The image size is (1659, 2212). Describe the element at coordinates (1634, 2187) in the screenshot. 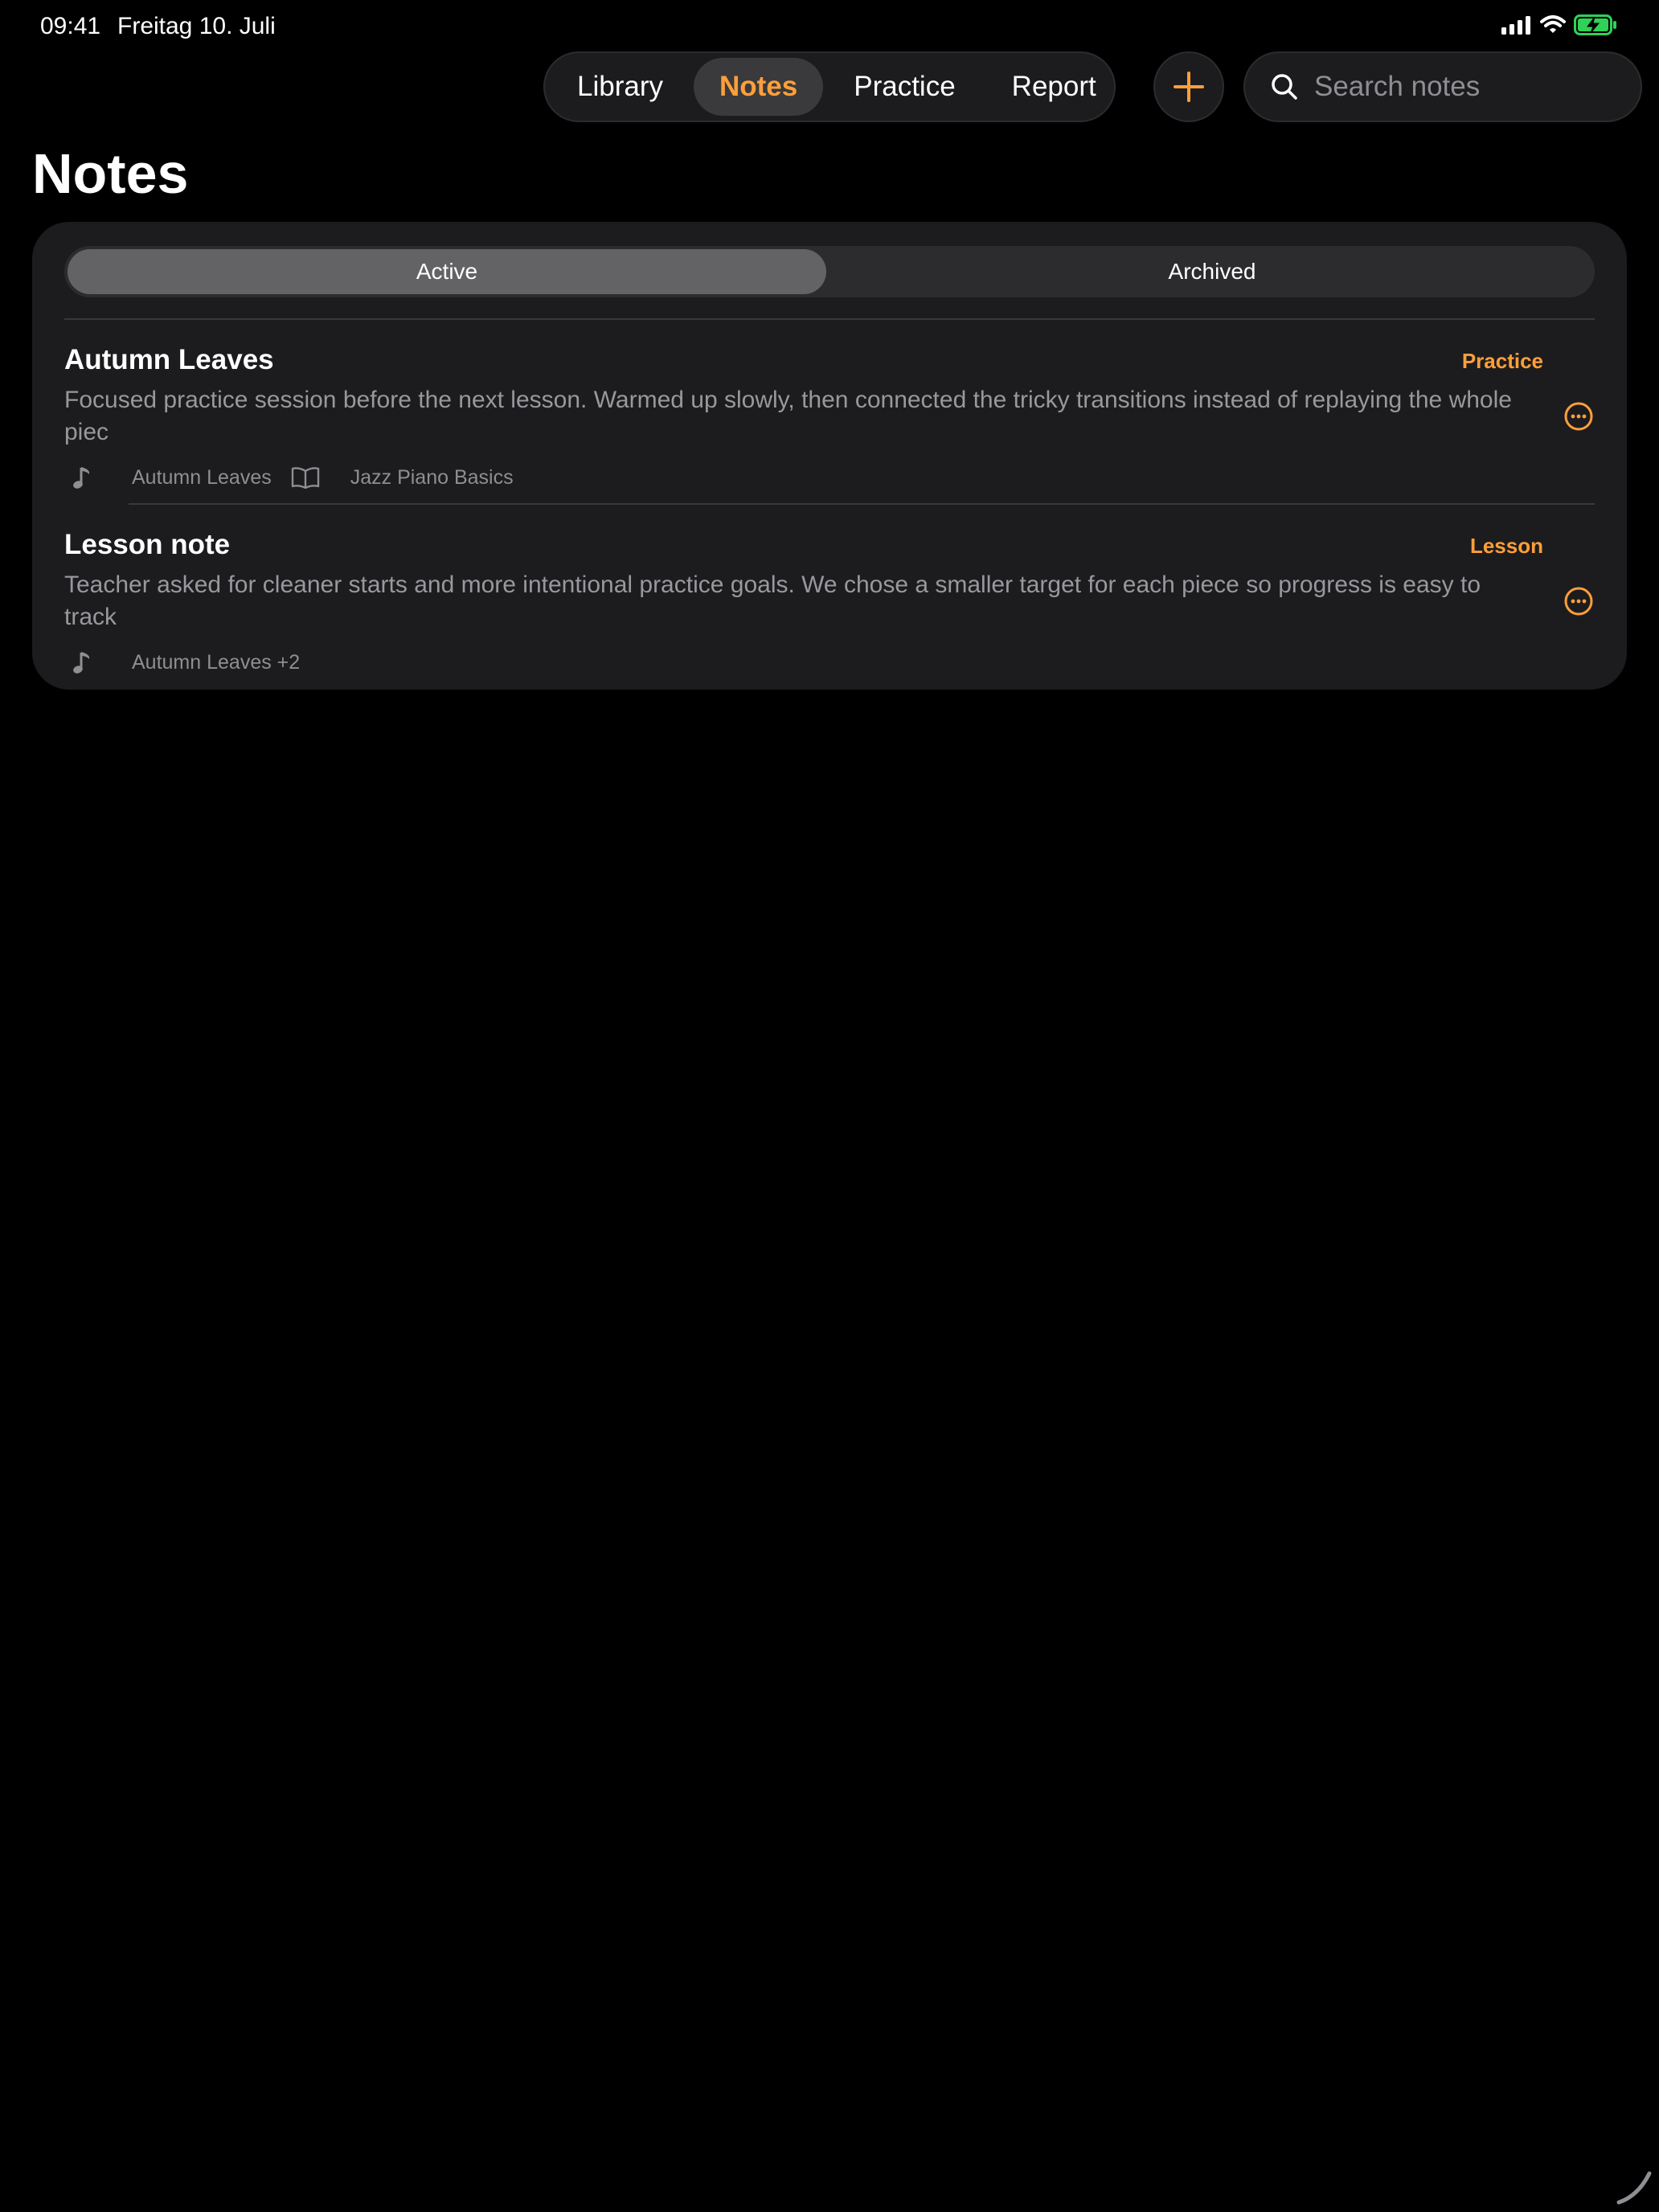

I see `resize-handle-icon` at that location.